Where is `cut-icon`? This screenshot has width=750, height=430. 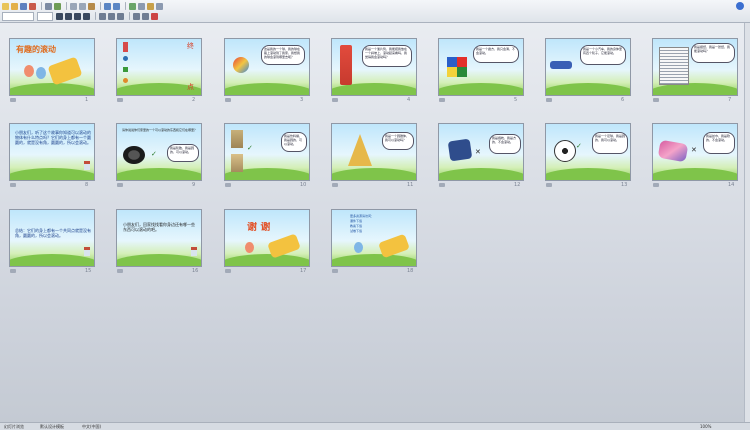
cut-icon is located at coordinates (73, 6).